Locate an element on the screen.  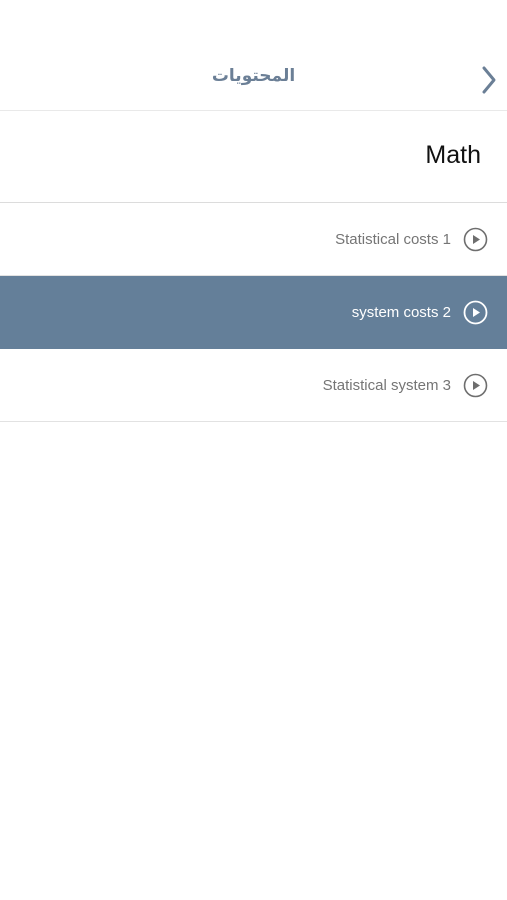
back-button is located at coordinates (489, 80).